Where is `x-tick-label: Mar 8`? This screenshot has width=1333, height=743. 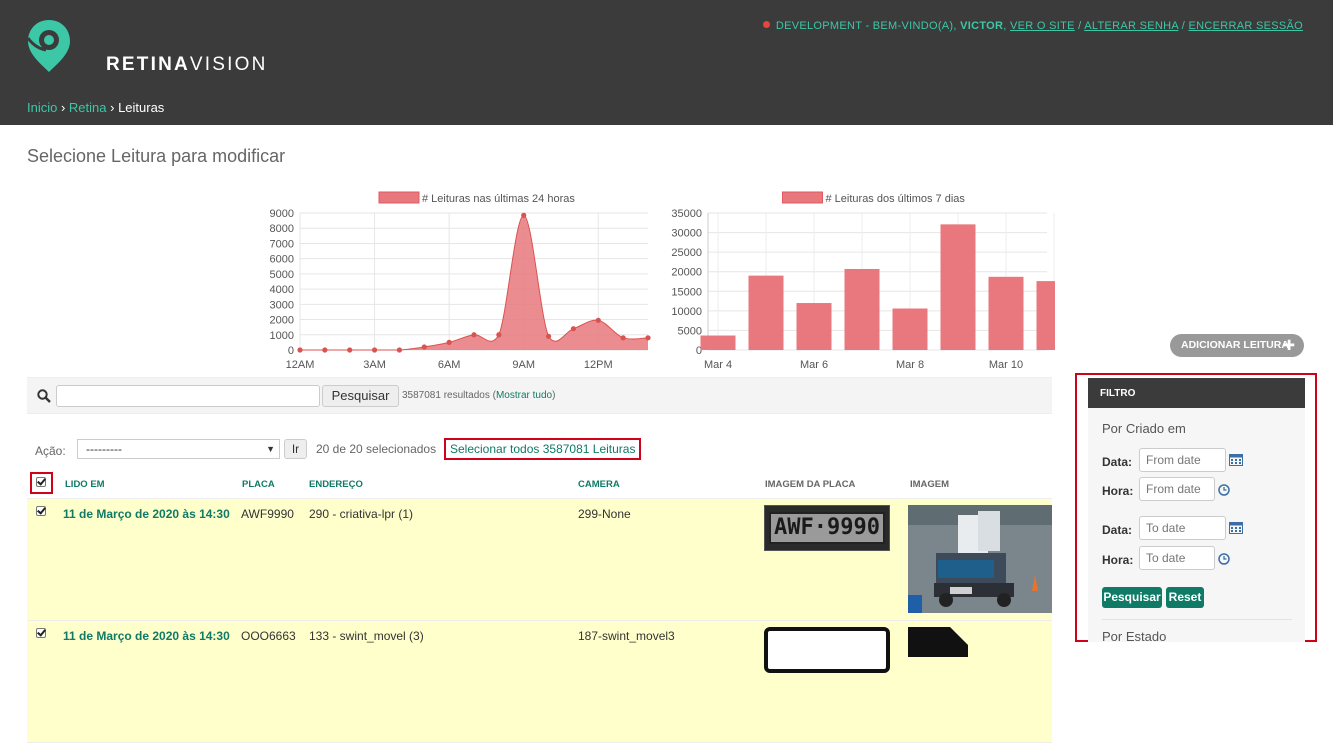
x-tick-label: Mar 8 is located at coordinates (910, 365).